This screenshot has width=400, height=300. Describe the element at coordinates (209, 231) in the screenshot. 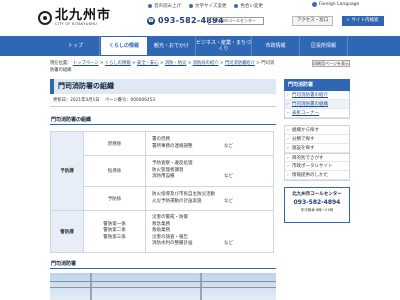

I see `duties-cell: 災害の警戒・防御 救急業務 救助業務 災害の調査・報告 消防水利の整備計画 など` at that location.